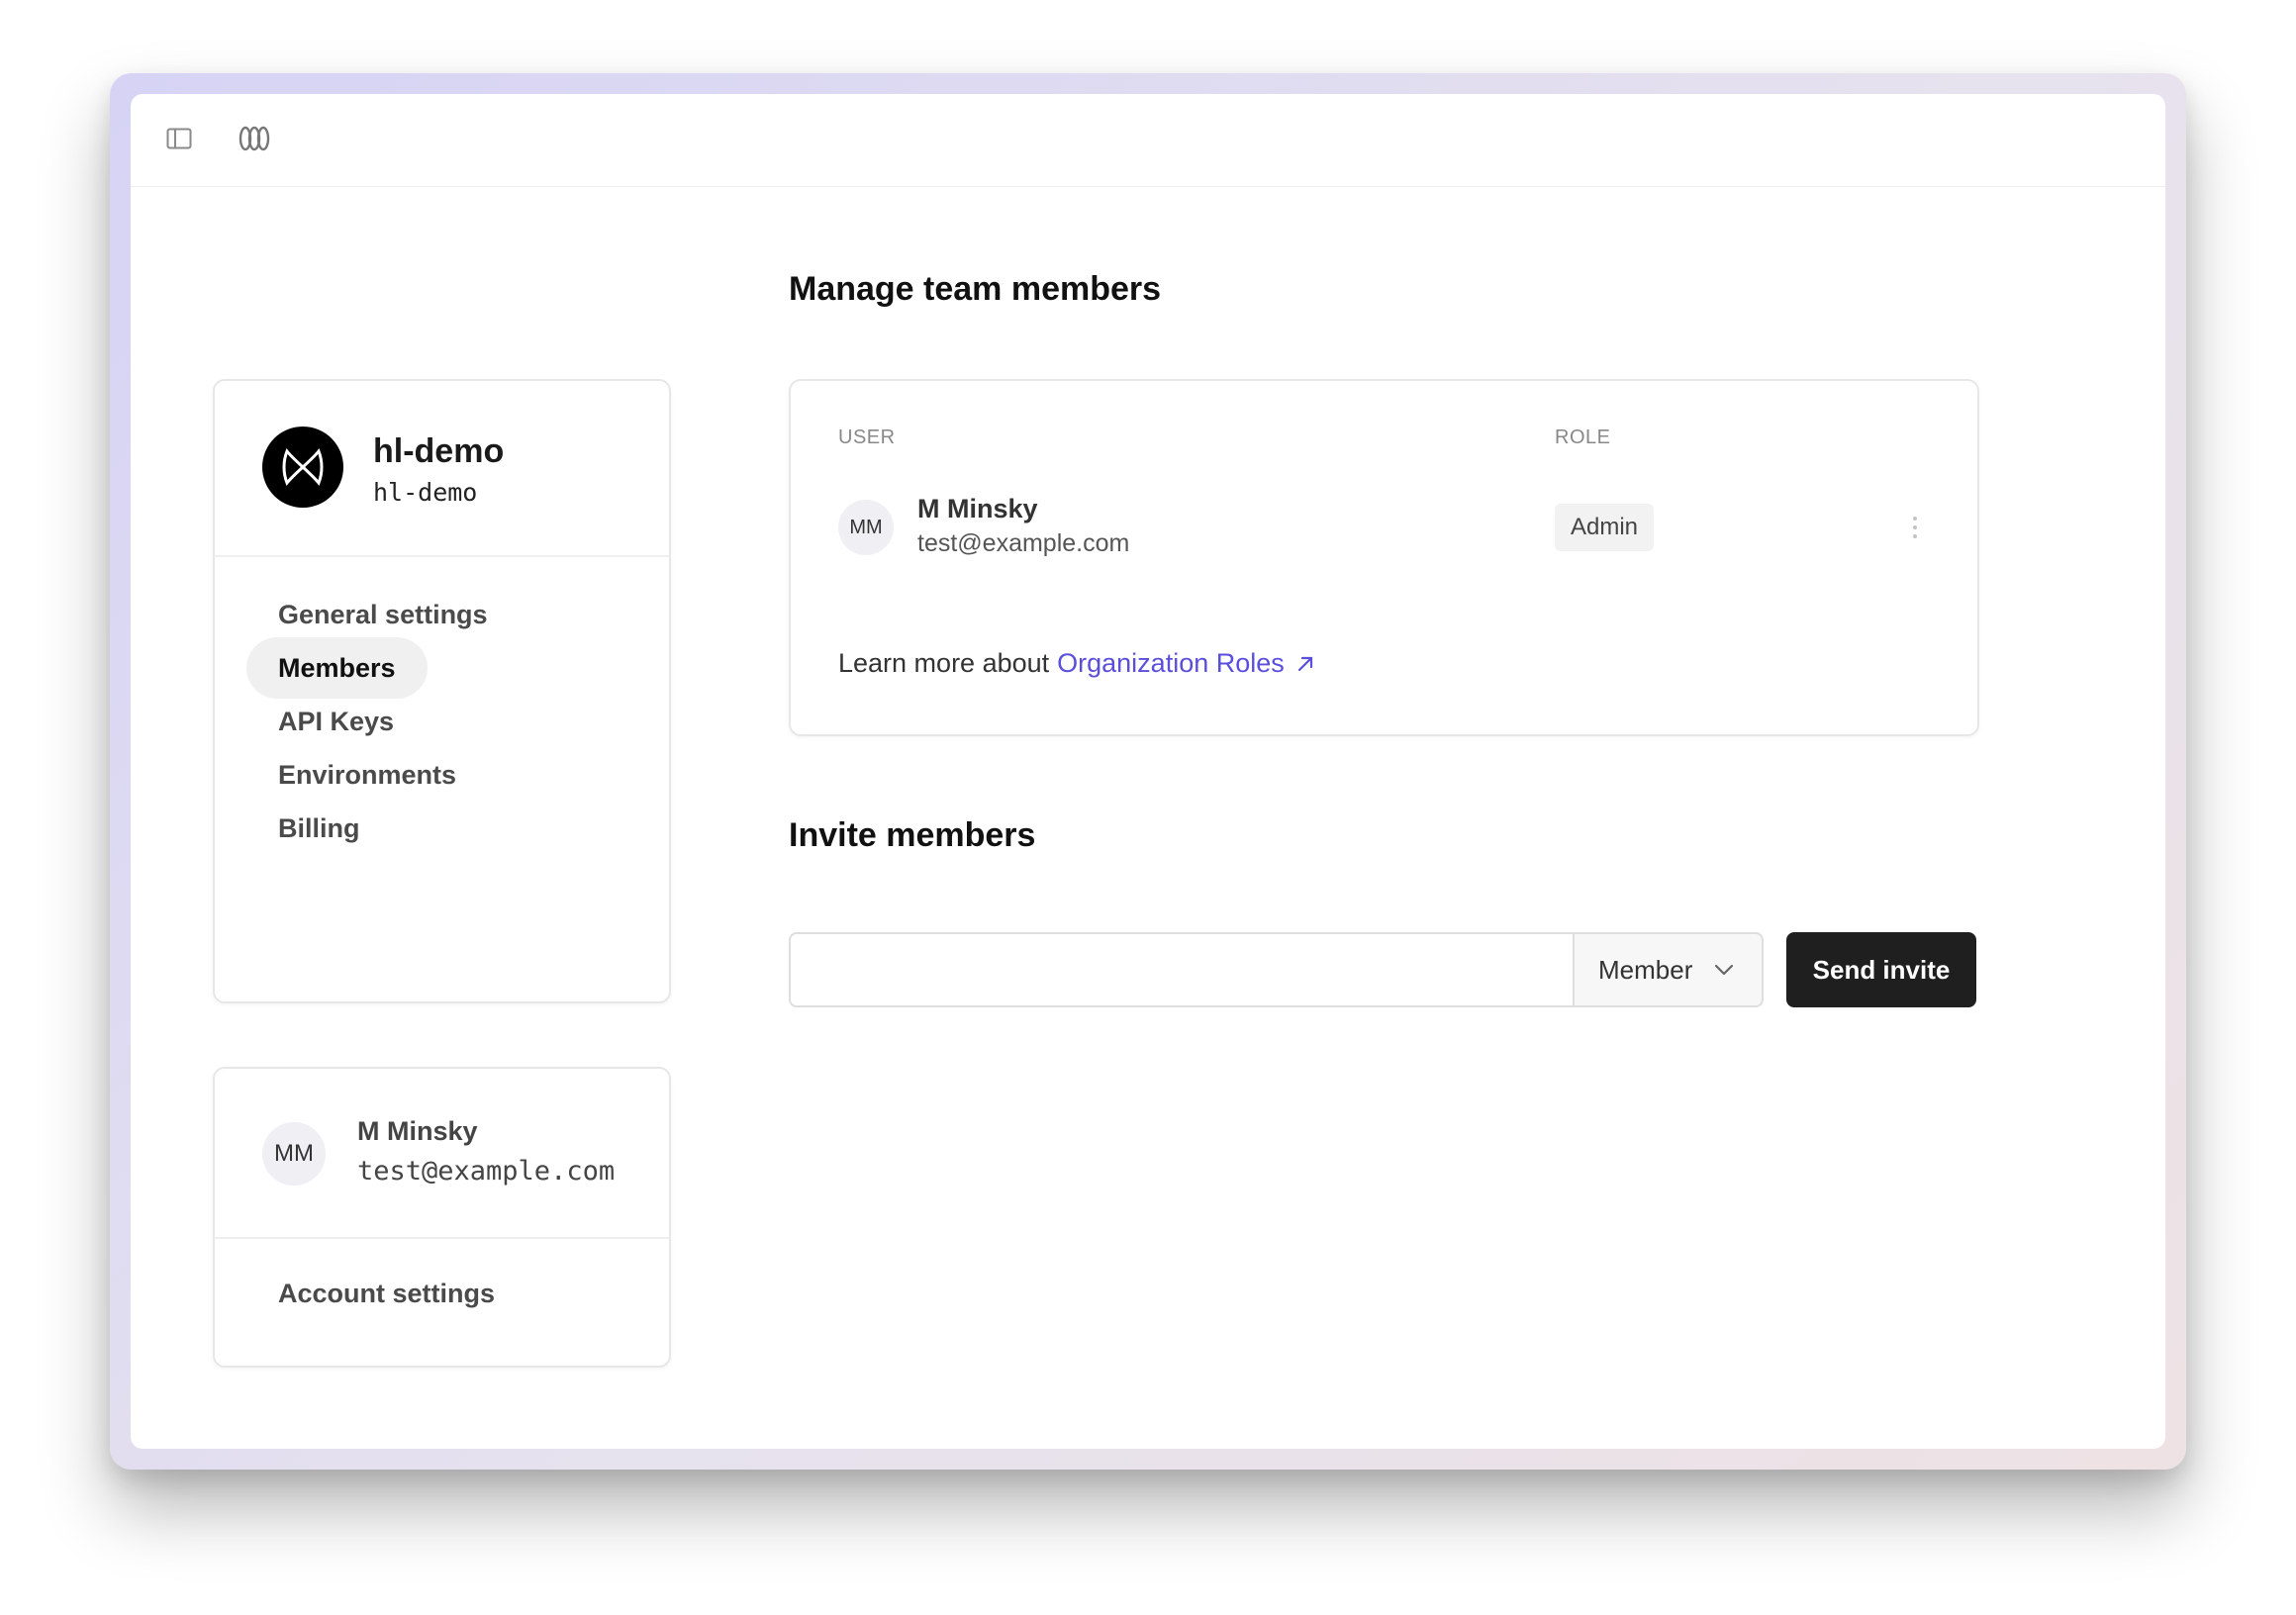  I want to click on member-name: M Minsky, so click(977, 508).